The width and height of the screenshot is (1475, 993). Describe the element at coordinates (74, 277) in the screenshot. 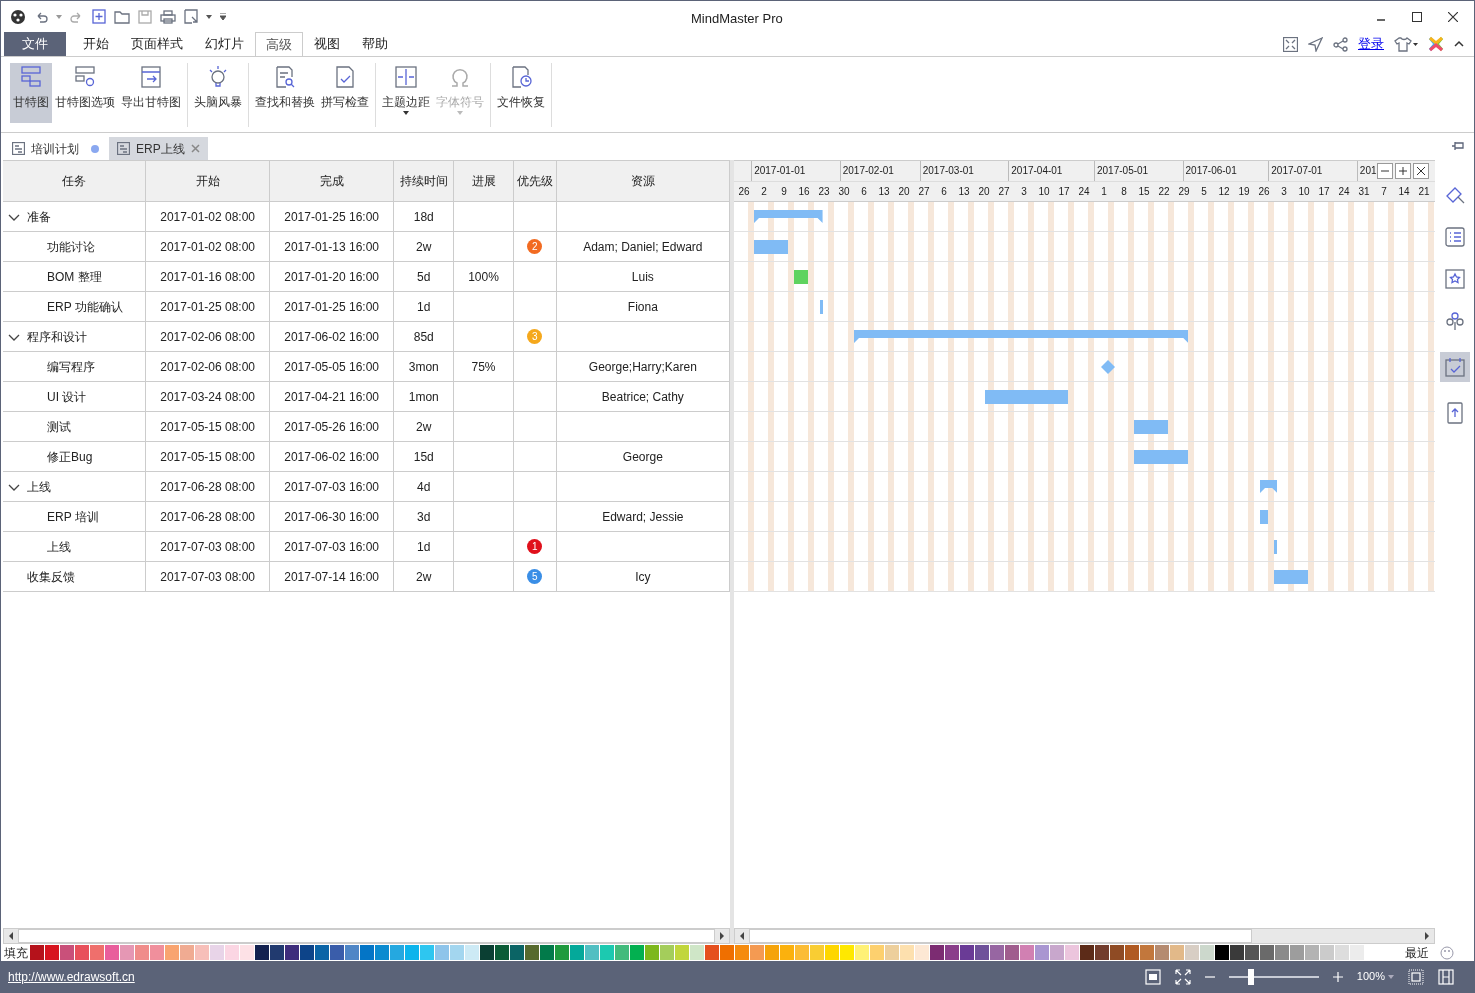

I see `task-name: BOM 整理` at that location.